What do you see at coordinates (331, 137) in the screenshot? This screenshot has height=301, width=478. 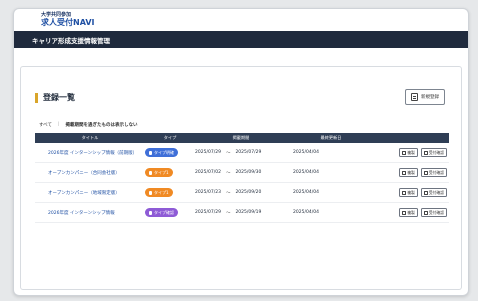 I see `header-updated: 最終更新日` at bounding box center [331, 137].